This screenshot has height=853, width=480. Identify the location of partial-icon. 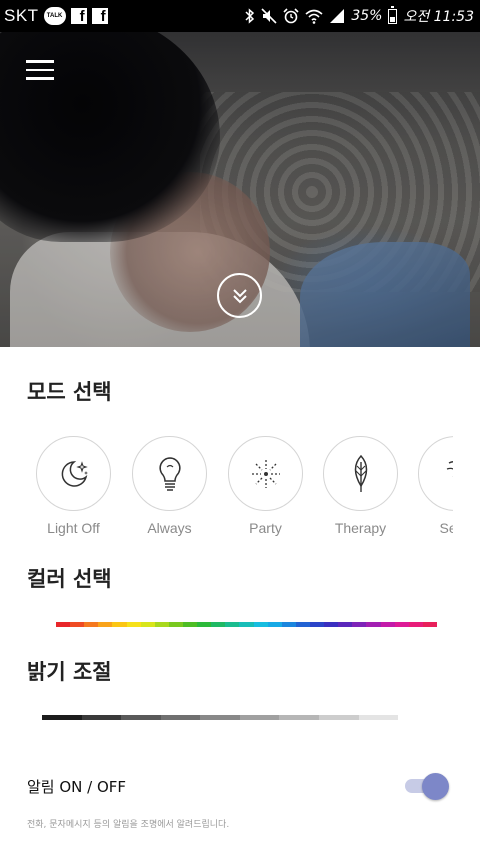
(449, 469).